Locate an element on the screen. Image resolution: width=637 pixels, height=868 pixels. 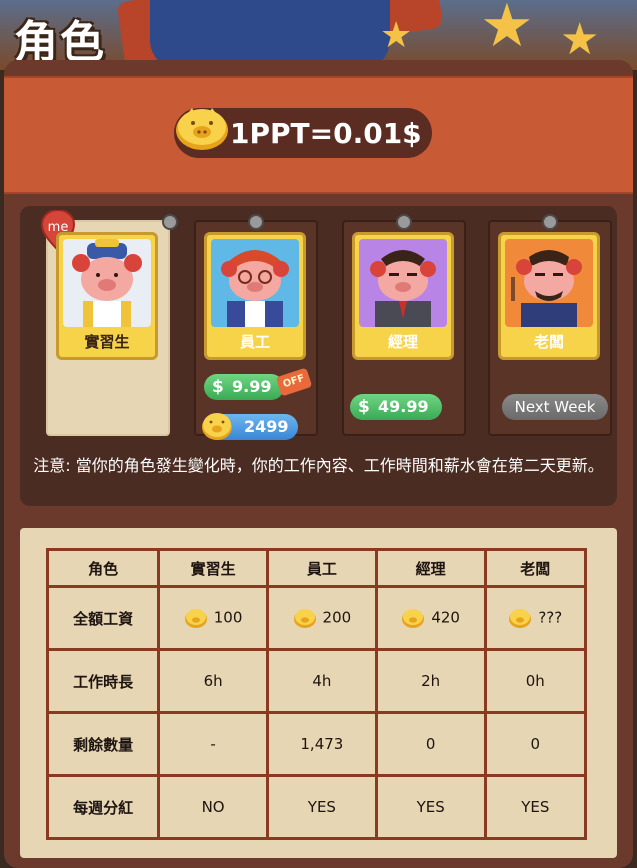
table-cell: 420 is located at coordinates (430, 618).